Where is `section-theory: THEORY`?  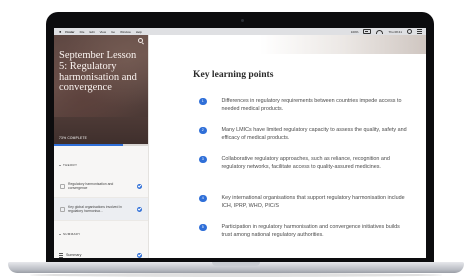 section-theory: THEORY is located at coordinates (68, 165).